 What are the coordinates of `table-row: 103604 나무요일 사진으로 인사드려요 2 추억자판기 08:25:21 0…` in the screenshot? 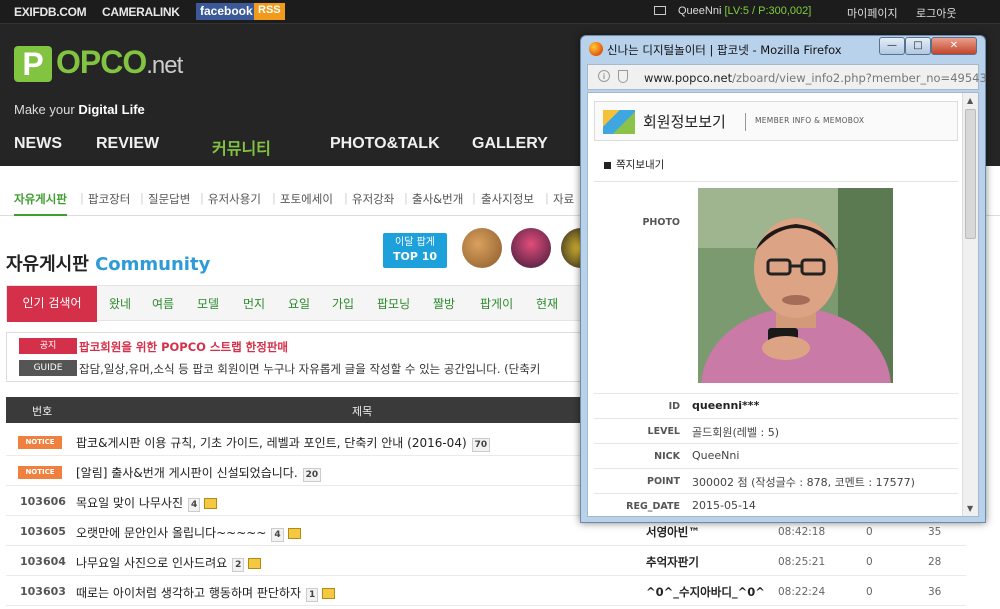 It's located at (486, 562).